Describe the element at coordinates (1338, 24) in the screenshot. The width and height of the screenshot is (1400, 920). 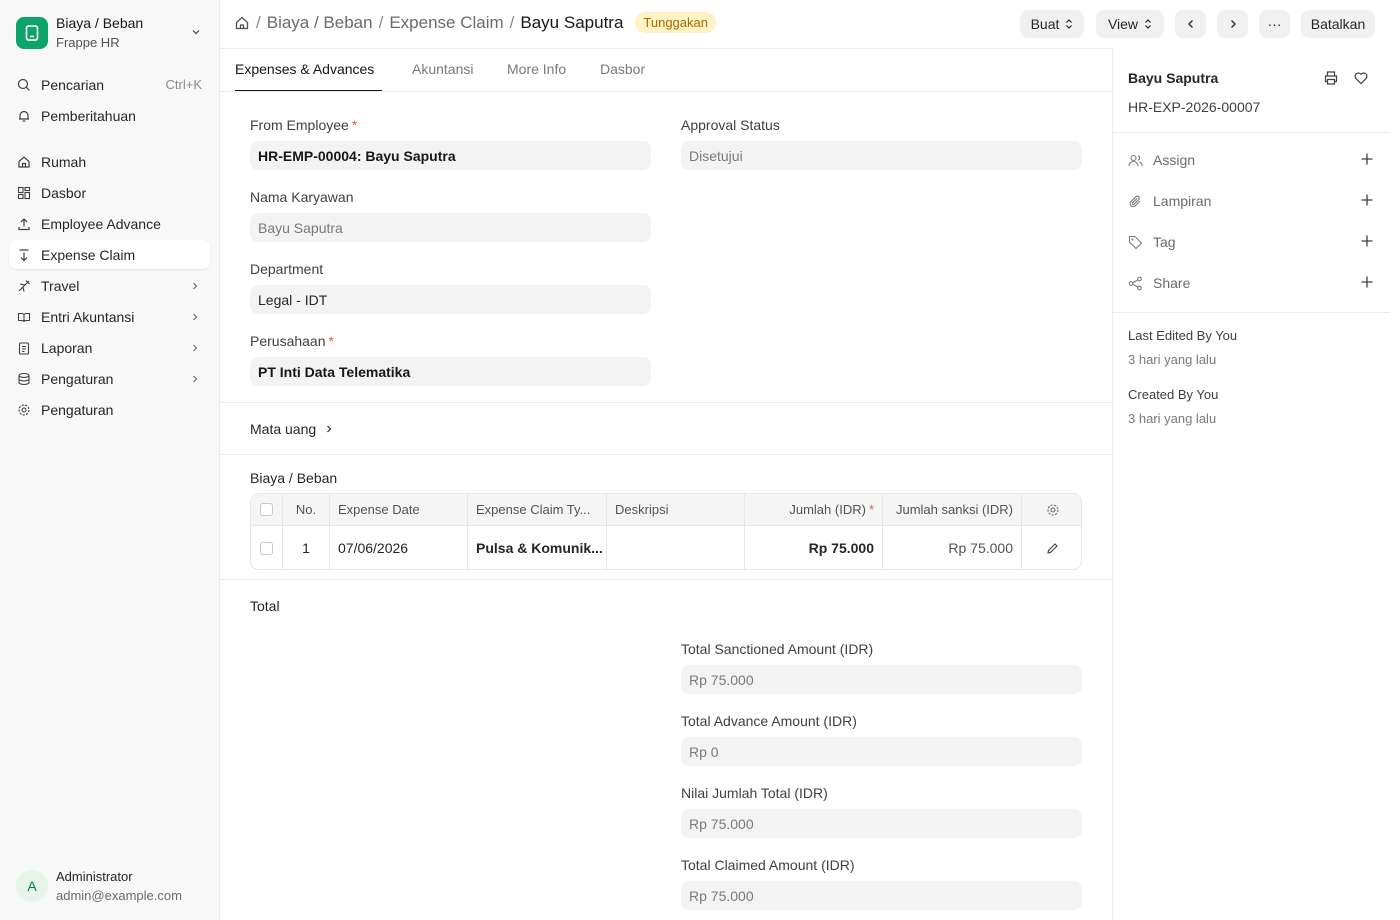
I see `cancel-button: Batalkan` at that location.